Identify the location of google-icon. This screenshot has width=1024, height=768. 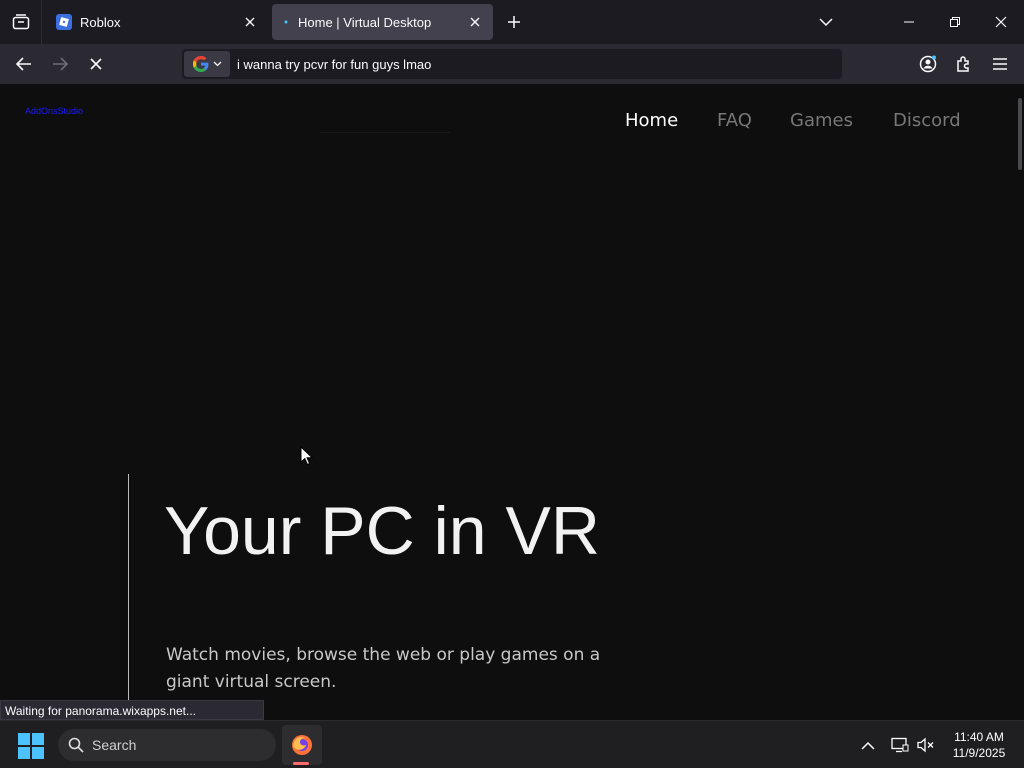
(200, 64).